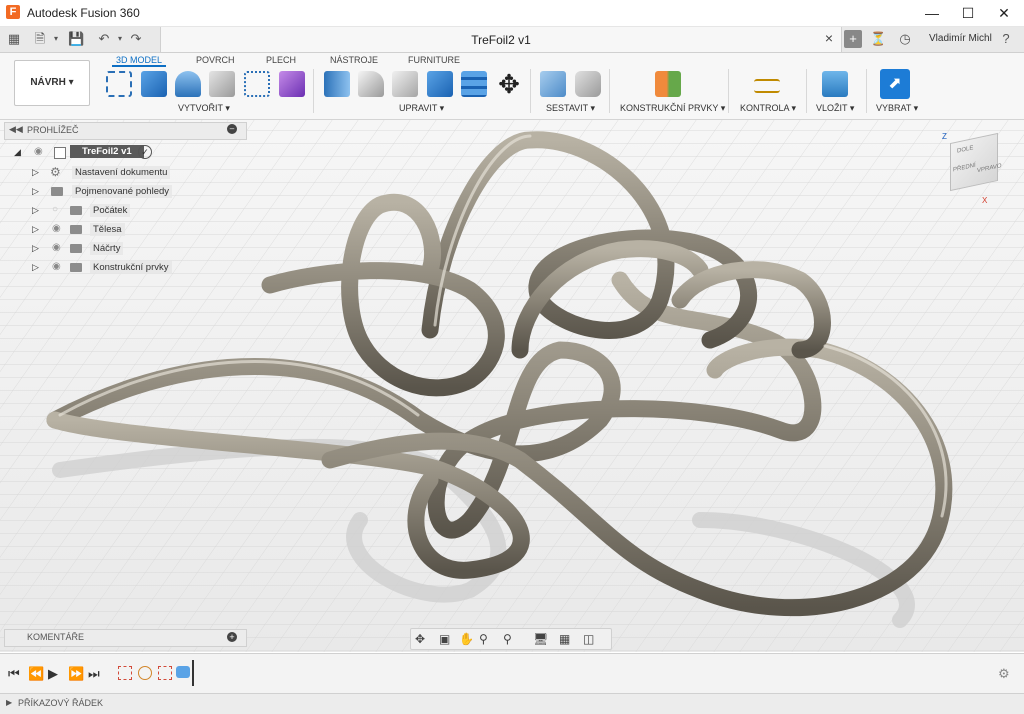 The width and height of the screenshot is (1024, 714). I want to click on grid-settings-icon: ▦, so click(564, 639).